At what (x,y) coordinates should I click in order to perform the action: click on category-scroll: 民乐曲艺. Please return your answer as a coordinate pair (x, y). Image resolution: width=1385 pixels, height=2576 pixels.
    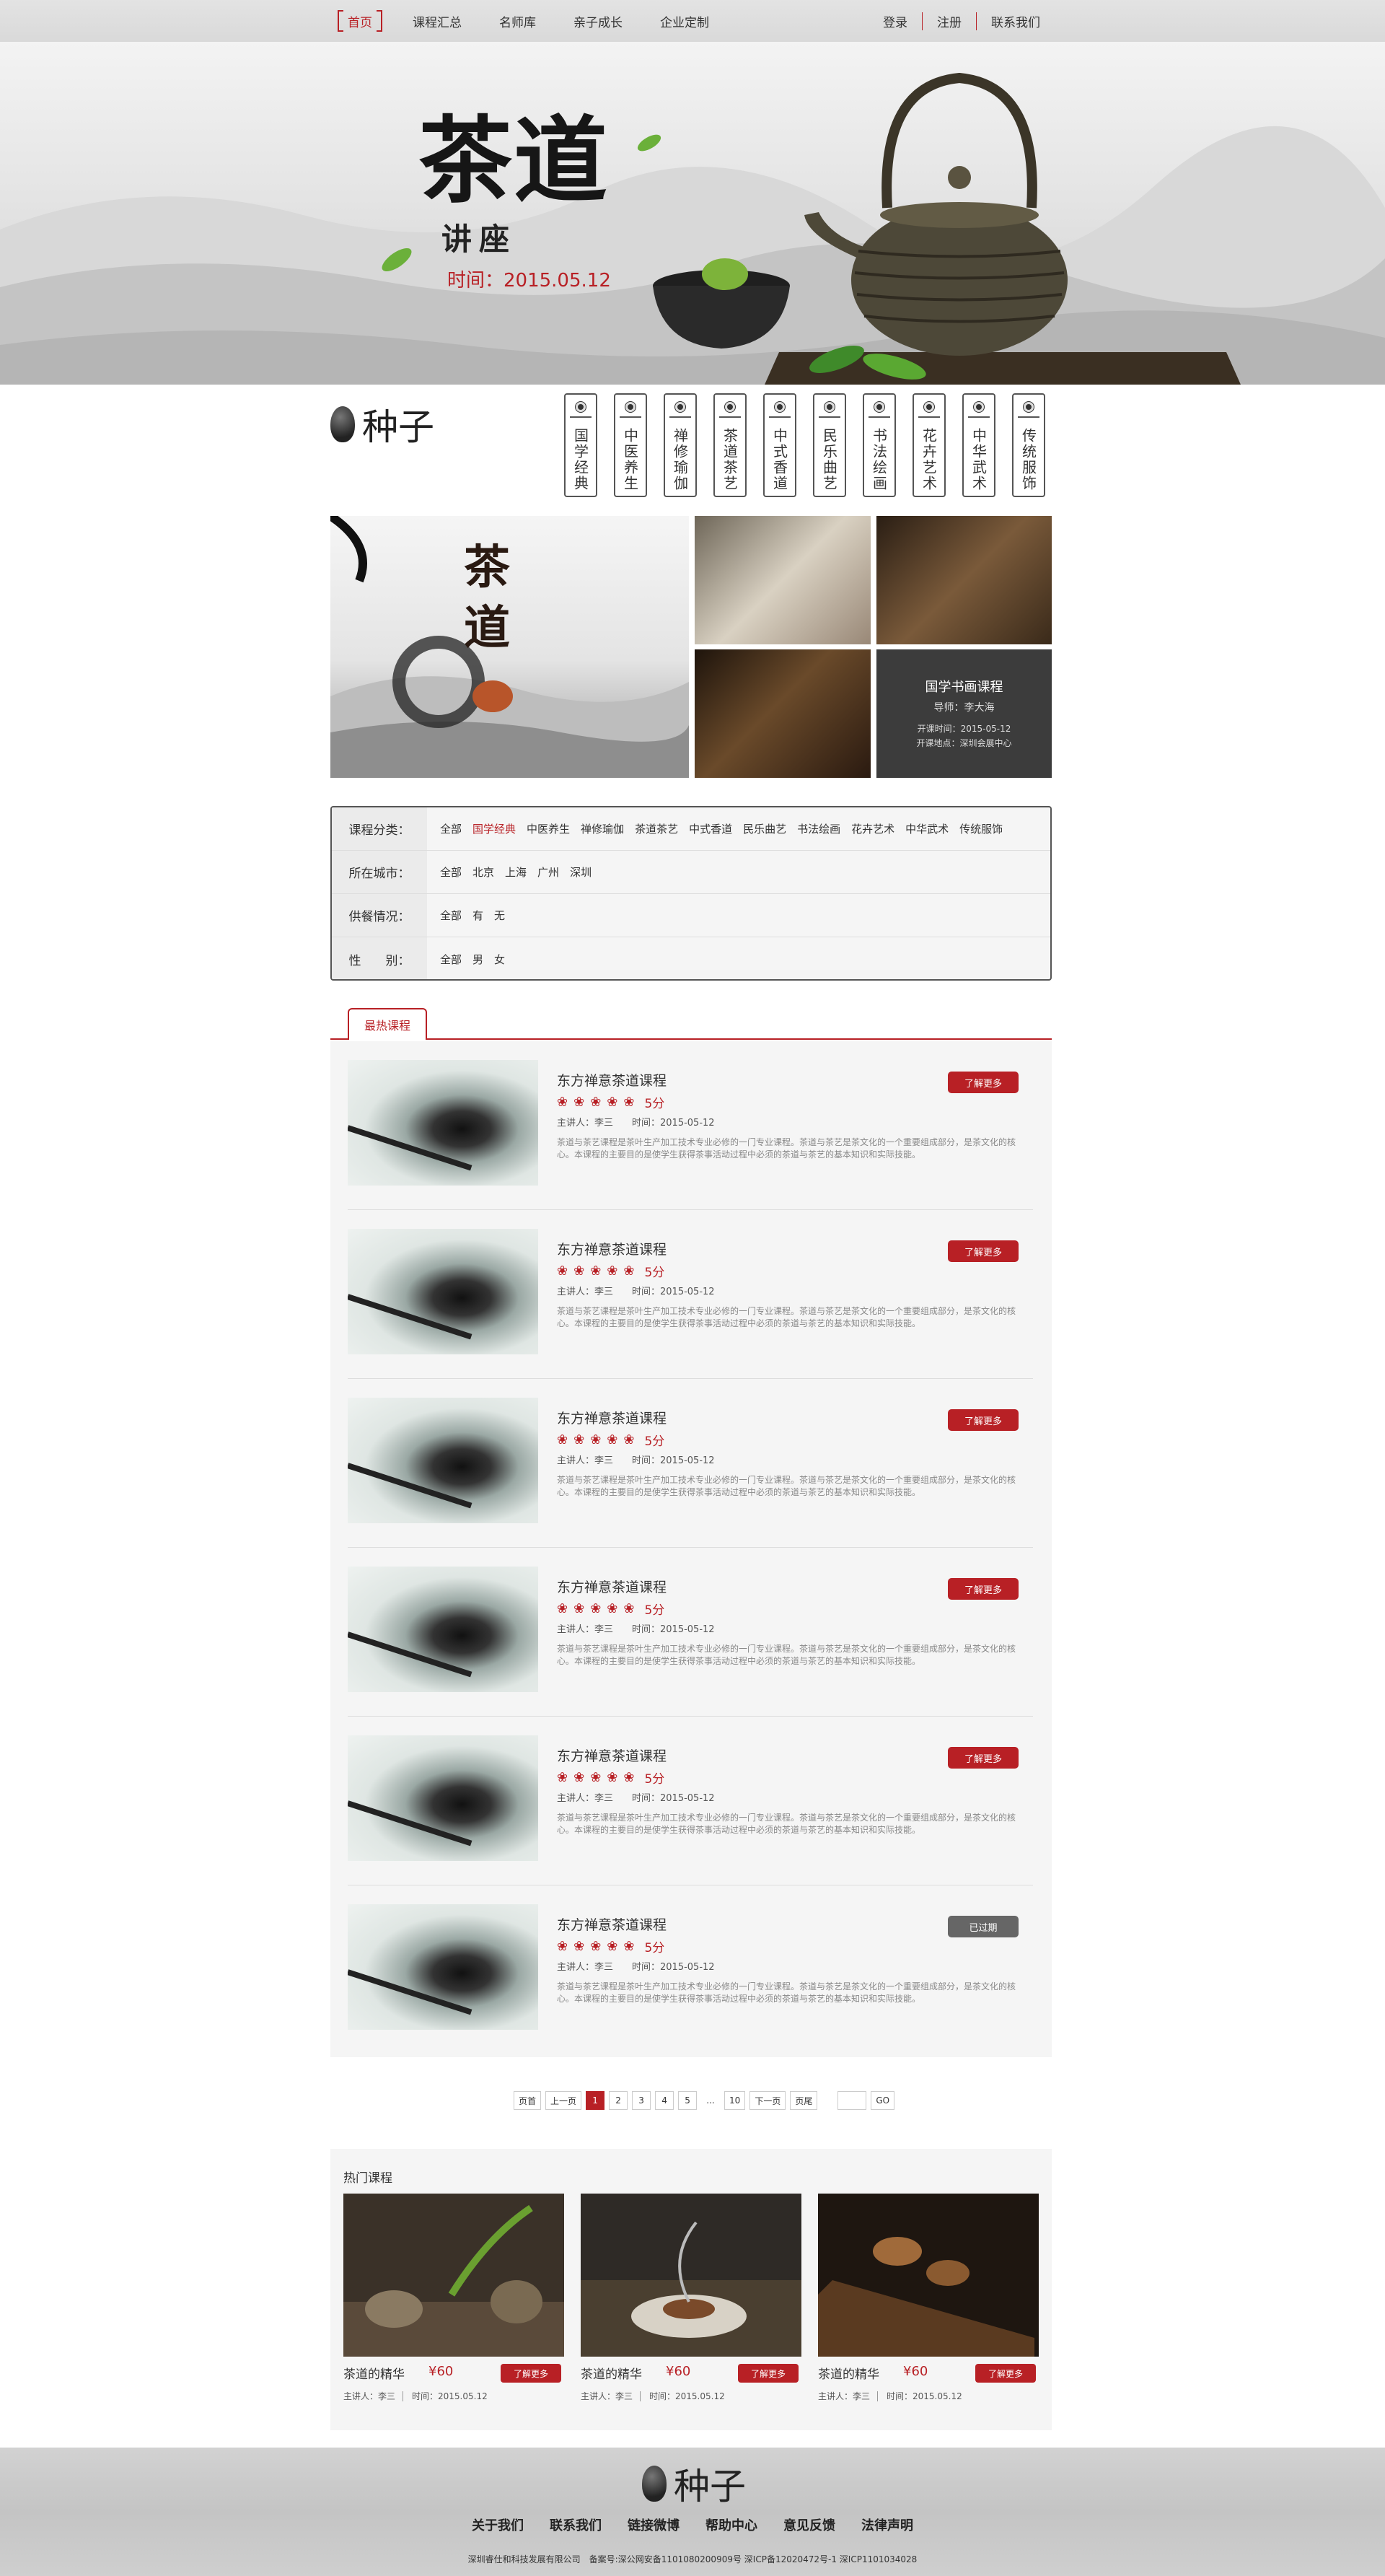
    Looking at the image, I should click on (829, 445).